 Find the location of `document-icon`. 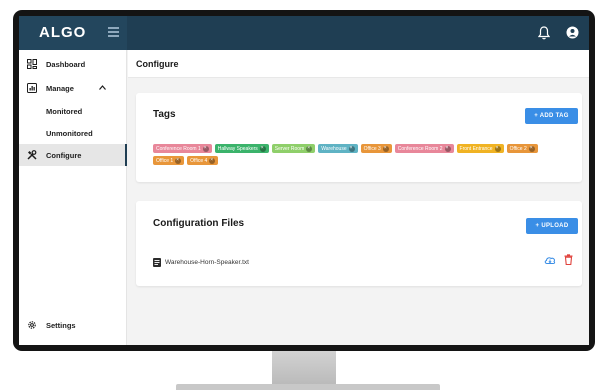

document-icon is located at coordinates (157, 262).